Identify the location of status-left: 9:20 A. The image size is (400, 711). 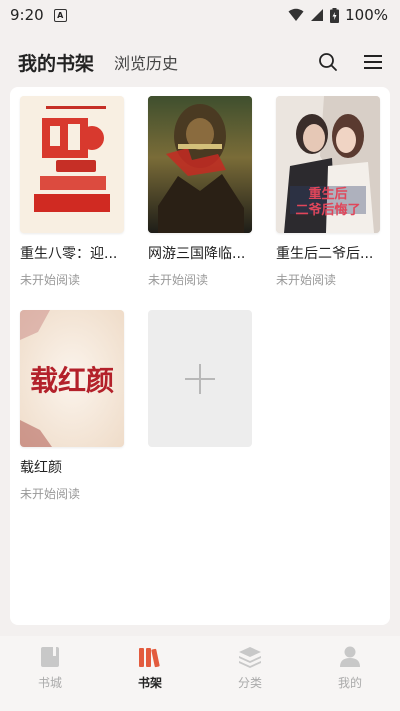
(38, 15).